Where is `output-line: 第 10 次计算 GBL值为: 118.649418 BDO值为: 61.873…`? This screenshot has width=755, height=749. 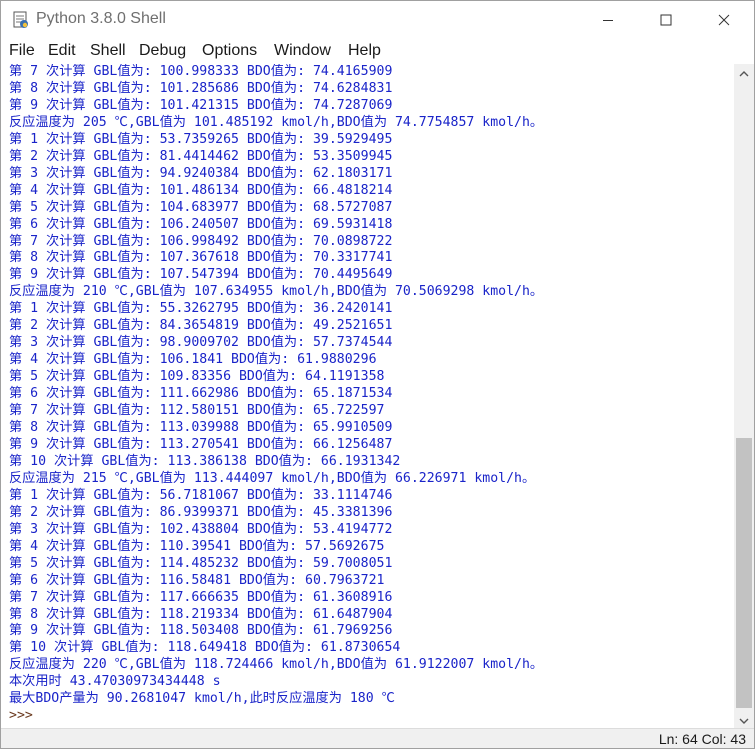
output-line: 第 10 次计算 GBL值为: 118.649418 BDO值为: 61.873… is located at coordinates (205, 648).